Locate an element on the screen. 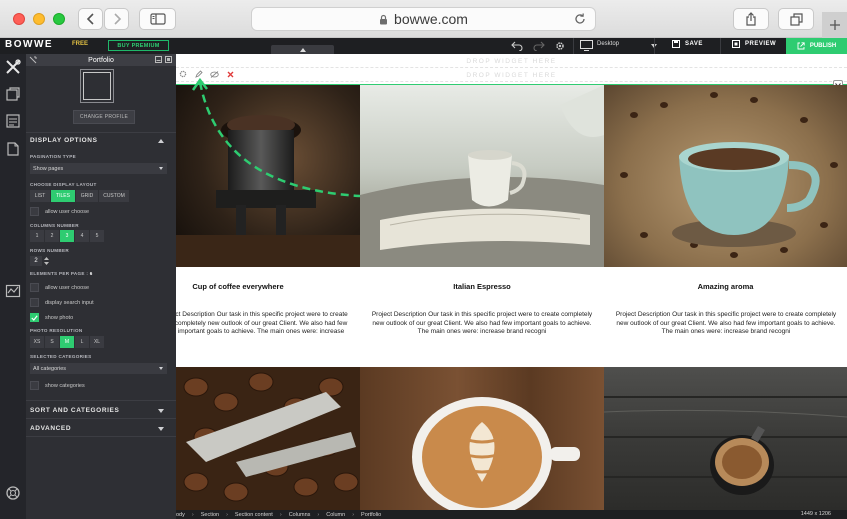  categories-select: All categories is located at coordinates (98, 368).